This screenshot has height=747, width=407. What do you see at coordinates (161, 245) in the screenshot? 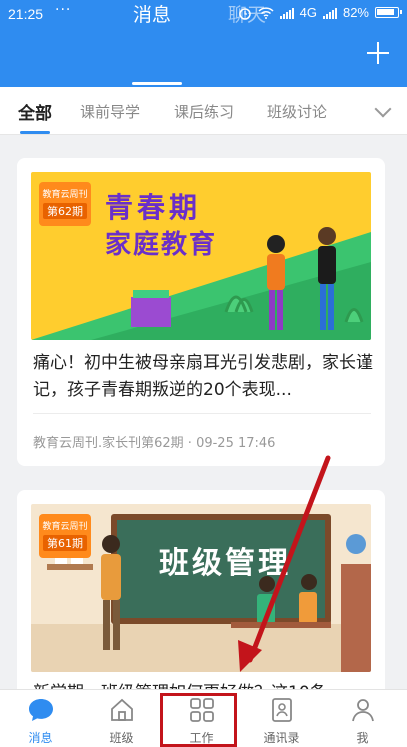
I see `banner-headline-2: 家庭教育` at bounding box center [161, 245].